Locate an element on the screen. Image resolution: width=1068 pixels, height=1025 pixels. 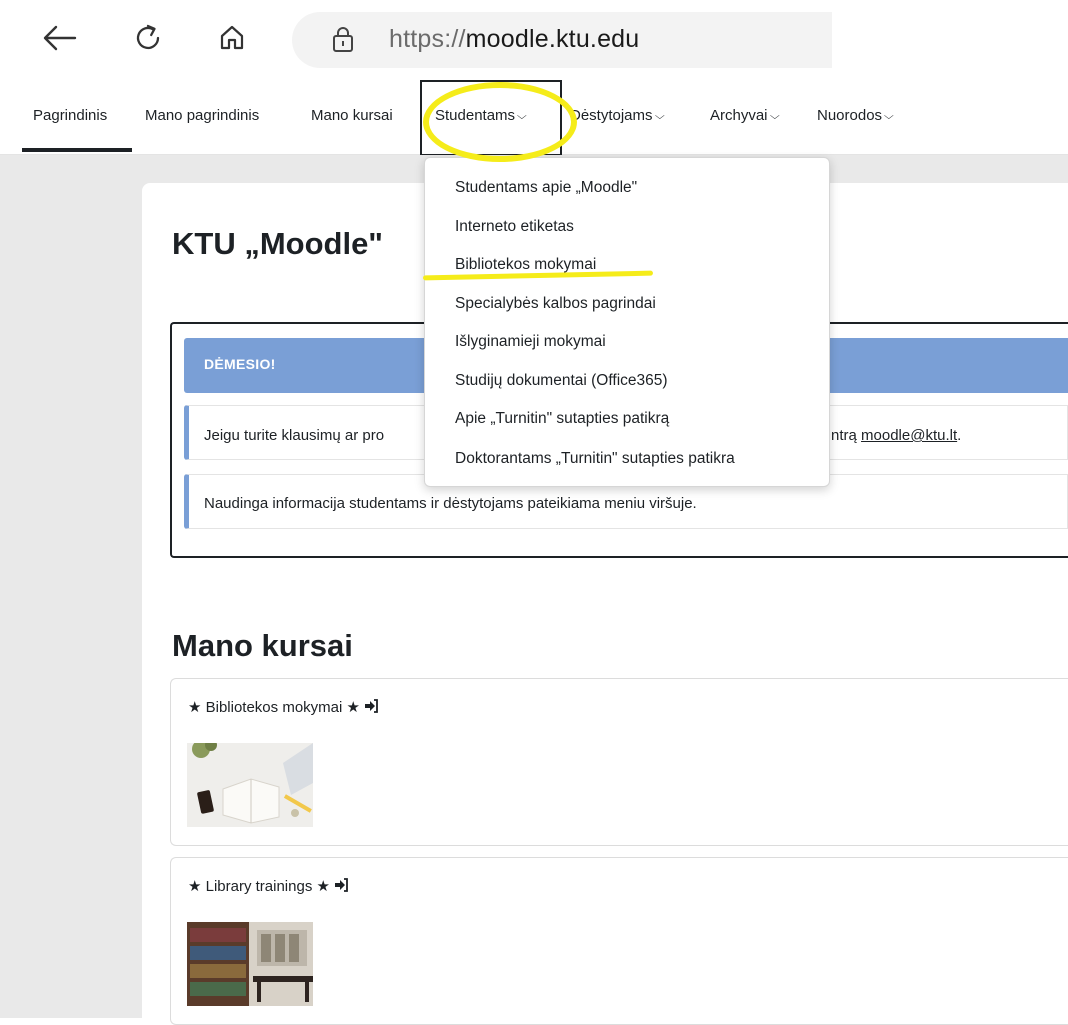
back-arrow-icon is located at coordinates (60, 38).